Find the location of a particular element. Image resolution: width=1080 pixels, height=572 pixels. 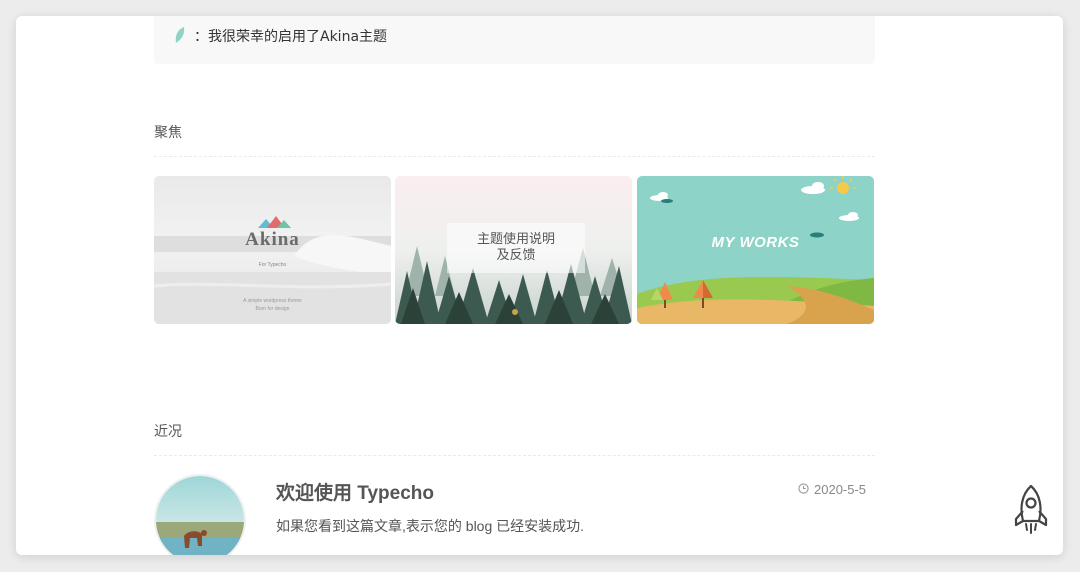

akina-tagline-2: Born for design is located at coordinates (272, 309).